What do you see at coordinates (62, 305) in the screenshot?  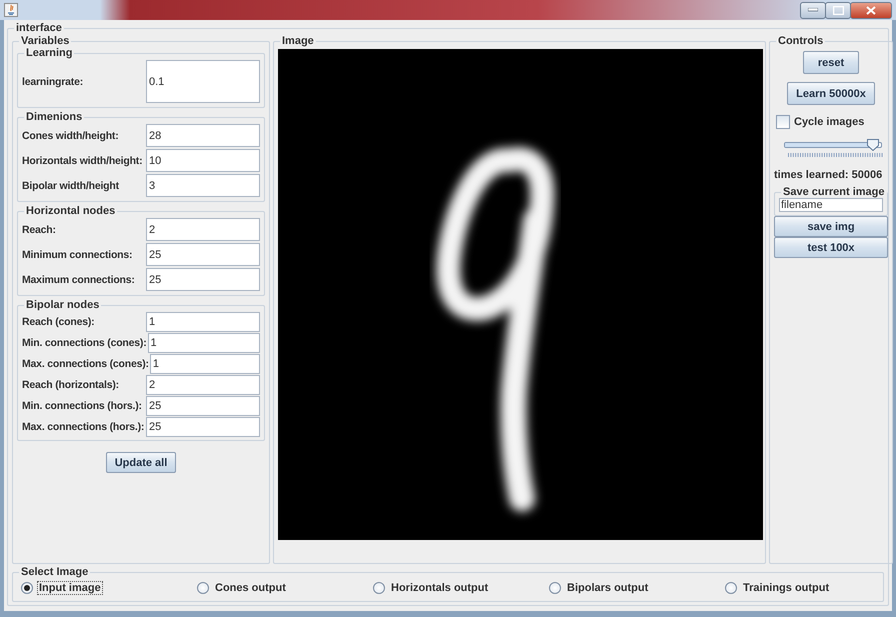 I see `panel-title: Bipolar nodes` at bounding box center [62, 305].